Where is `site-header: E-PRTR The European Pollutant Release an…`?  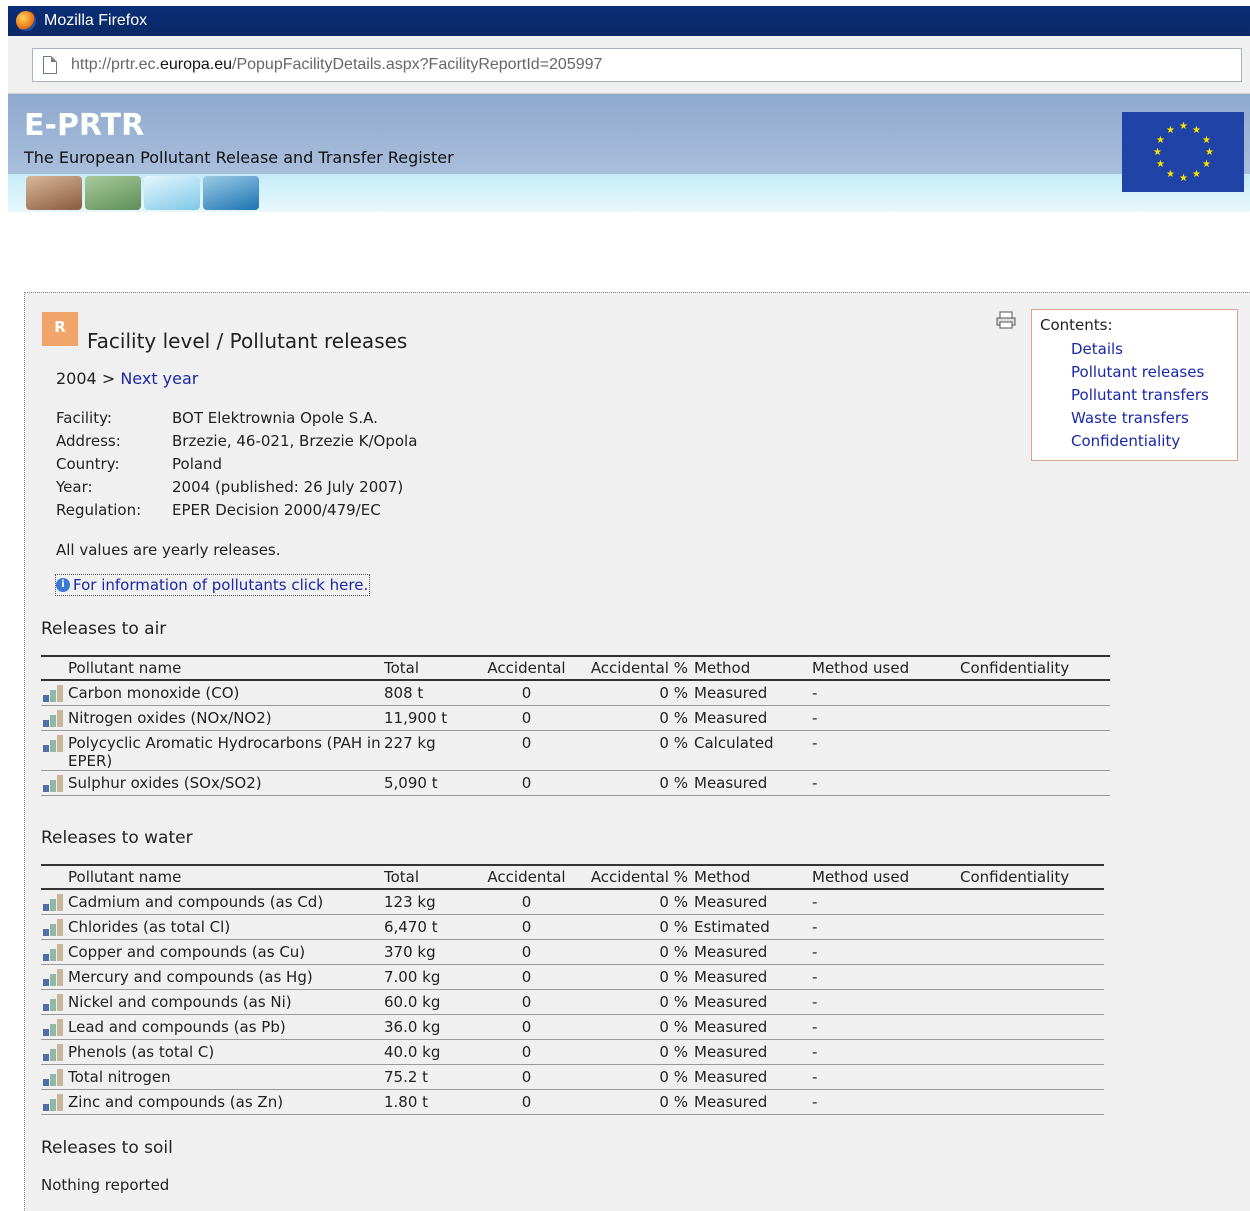 site-header: E-PRTR The European Pollutant Release an… is located at coordinates (629, 153).